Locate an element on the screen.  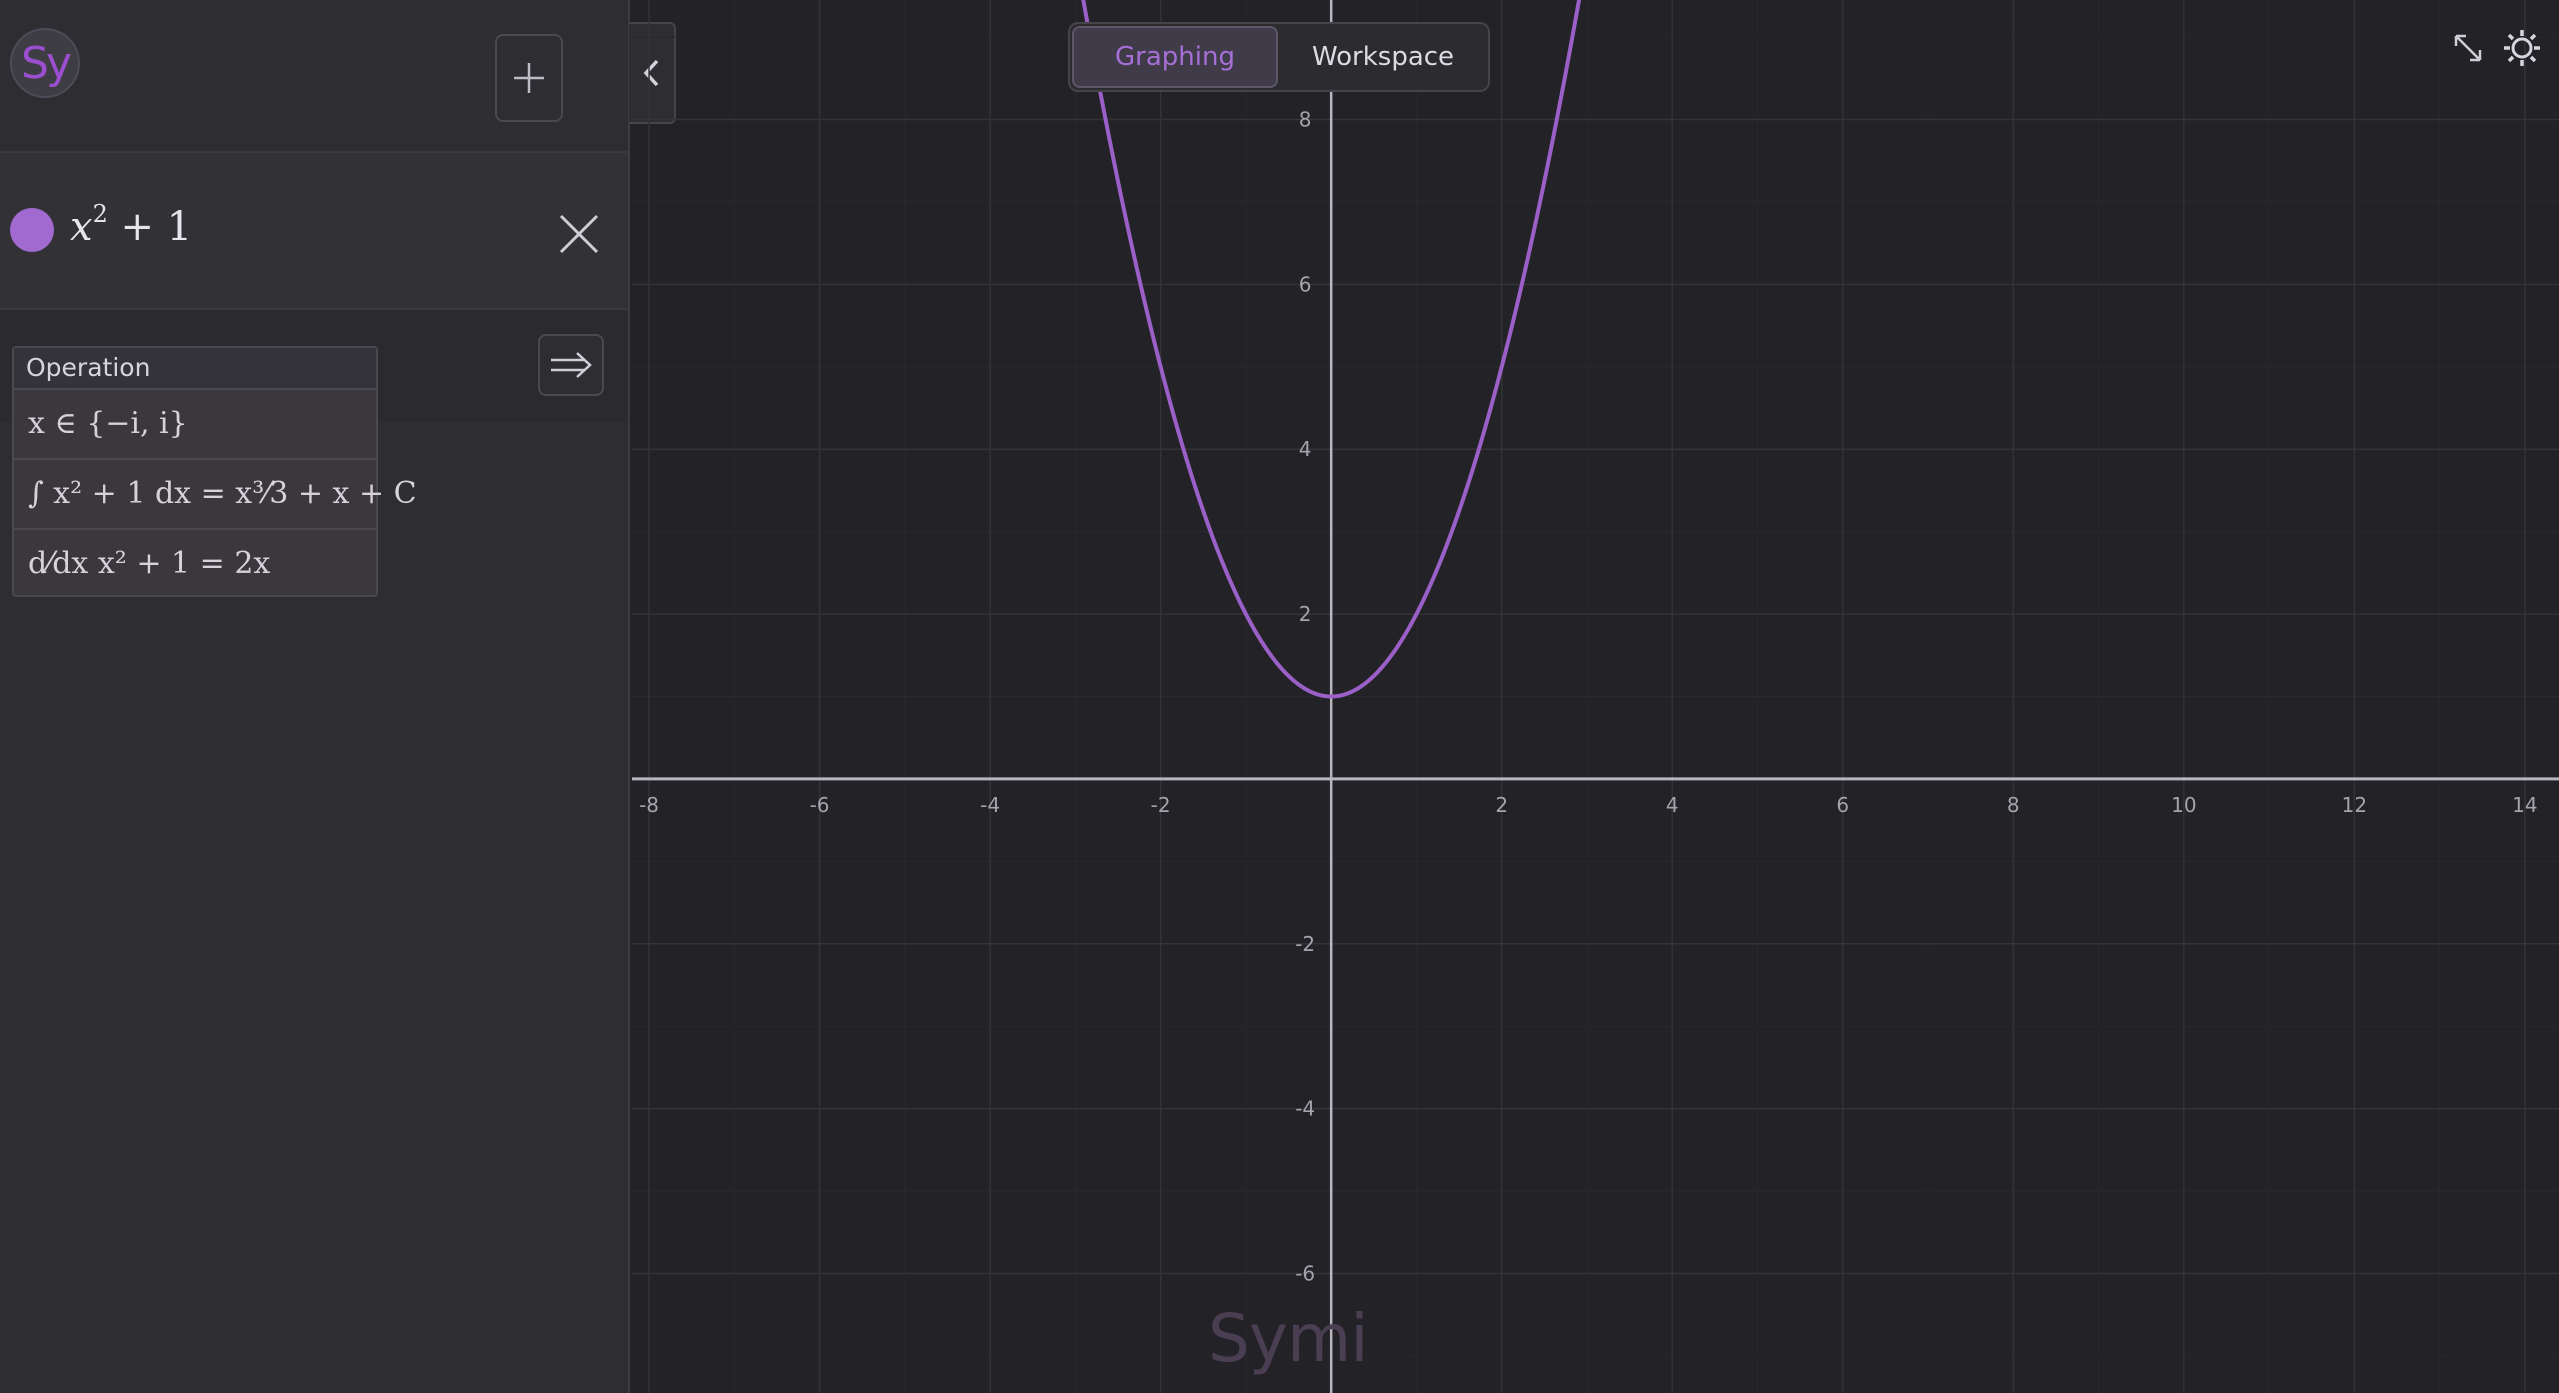
x-tick-label: 12 is located at coordinates (2354, 805).